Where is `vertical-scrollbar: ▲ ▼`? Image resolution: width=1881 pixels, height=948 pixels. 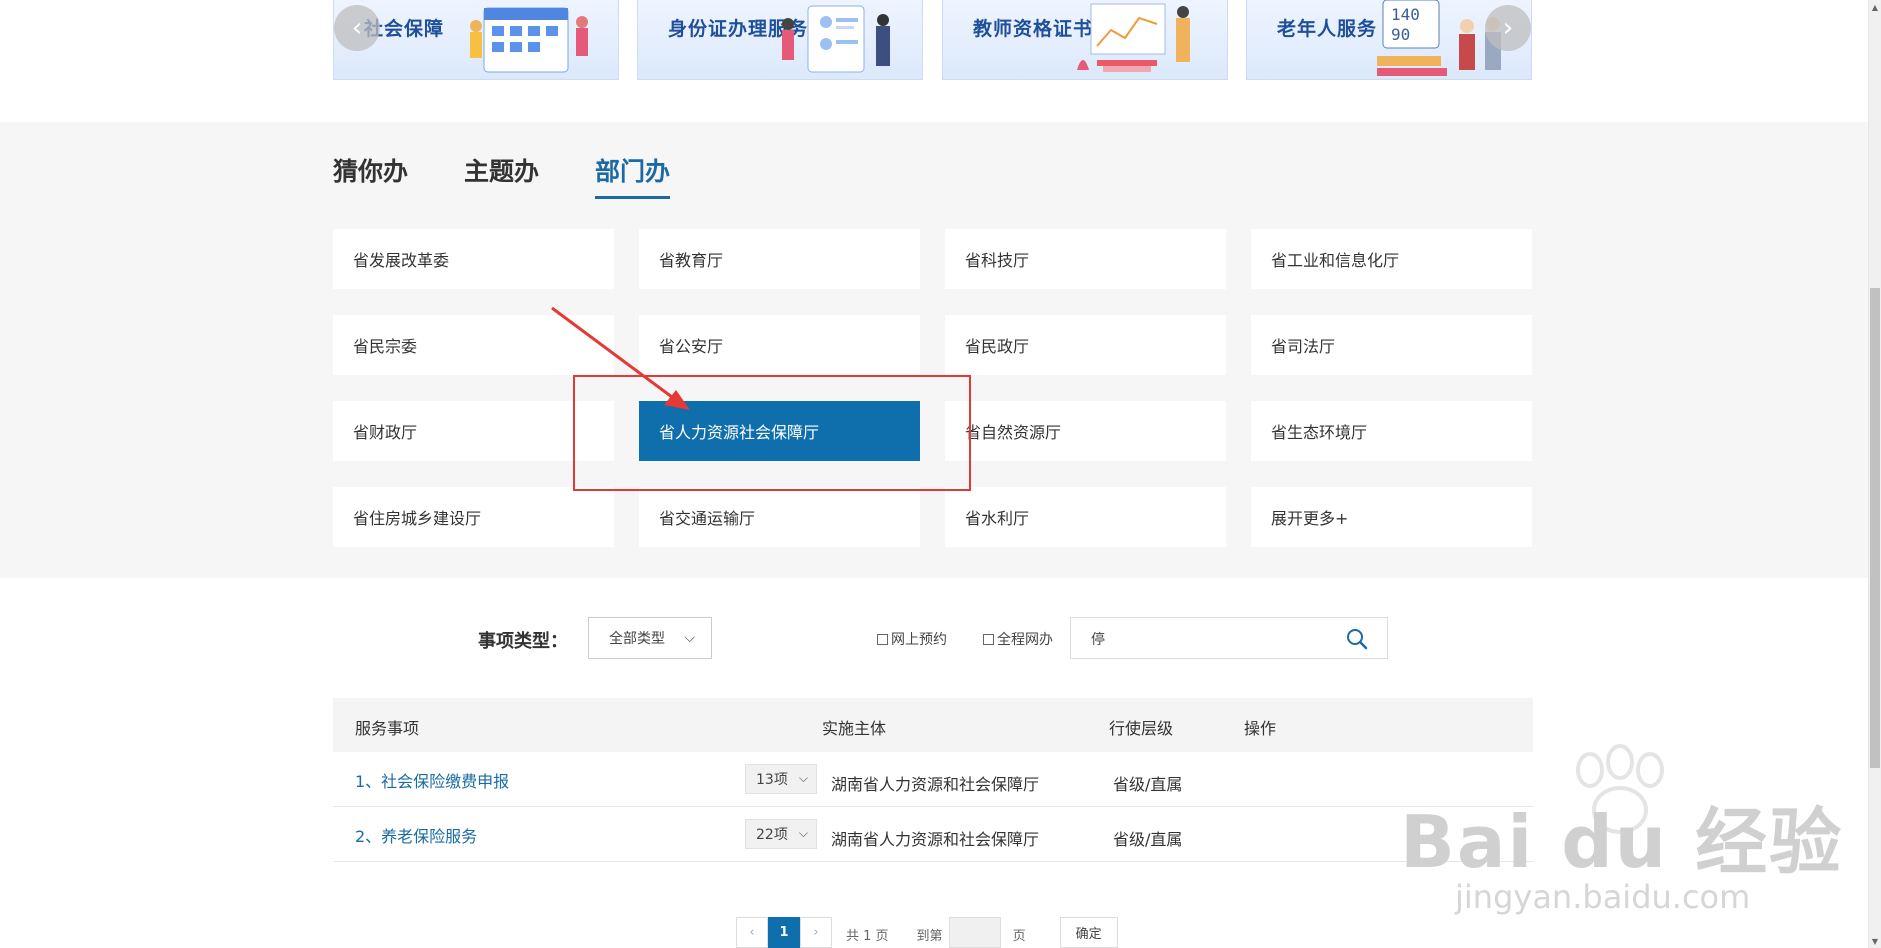 vertical-scrollbar: ▲ ▼ is located at coordinates (1874, 474).